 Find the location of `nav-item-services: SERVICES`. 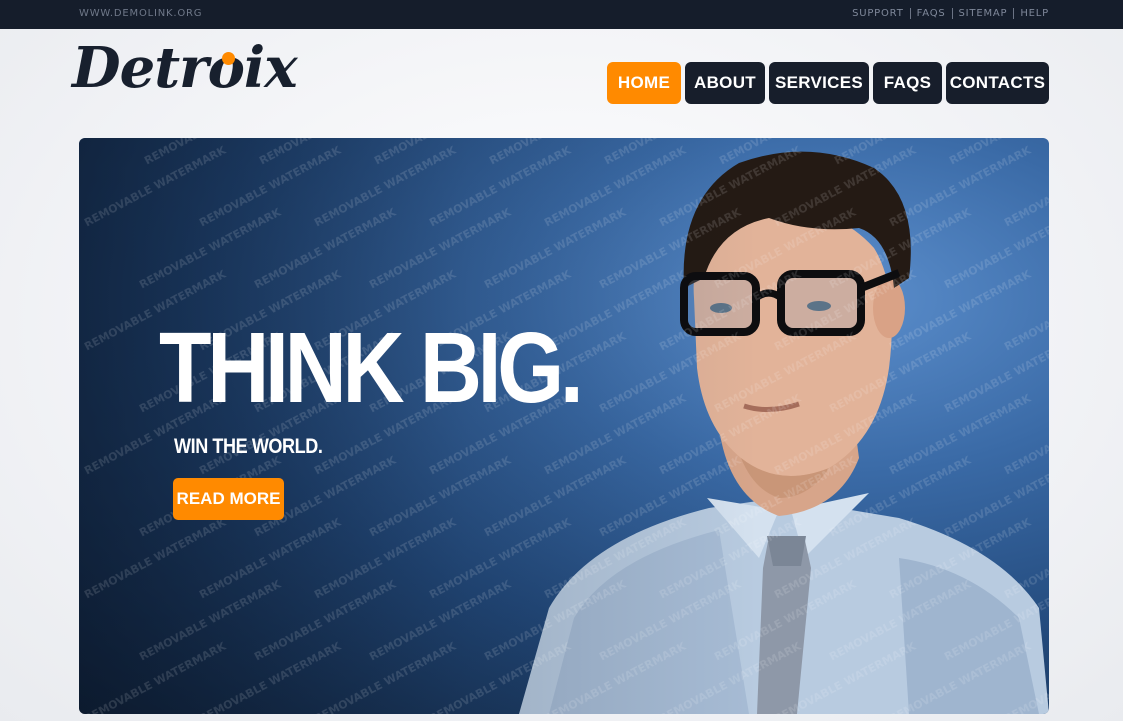

nav-item-services: SERVICES is located at coordinates (819, 83).